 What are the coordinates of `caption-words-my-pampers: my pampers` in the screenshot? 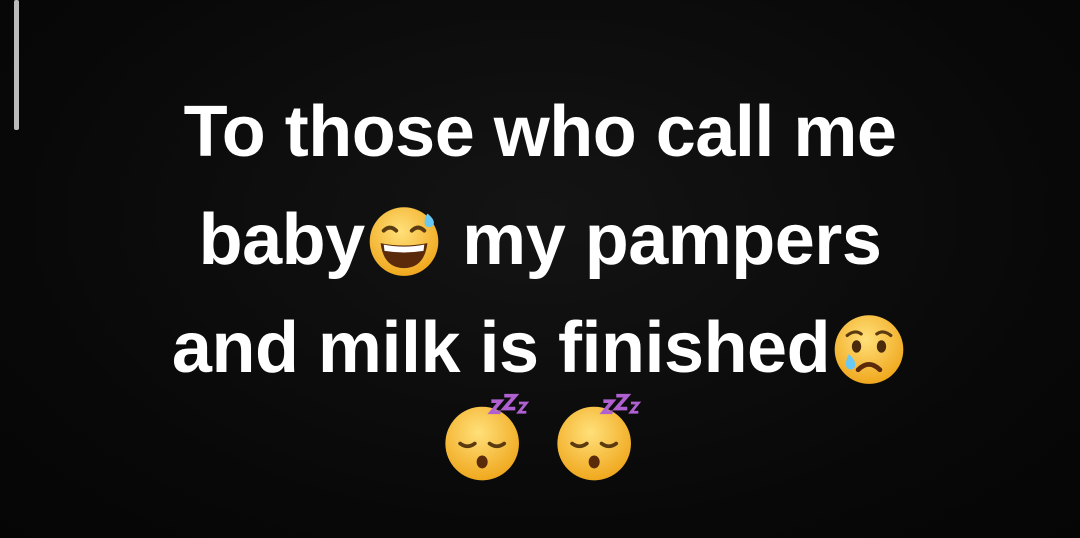 It's located at (662, 240).